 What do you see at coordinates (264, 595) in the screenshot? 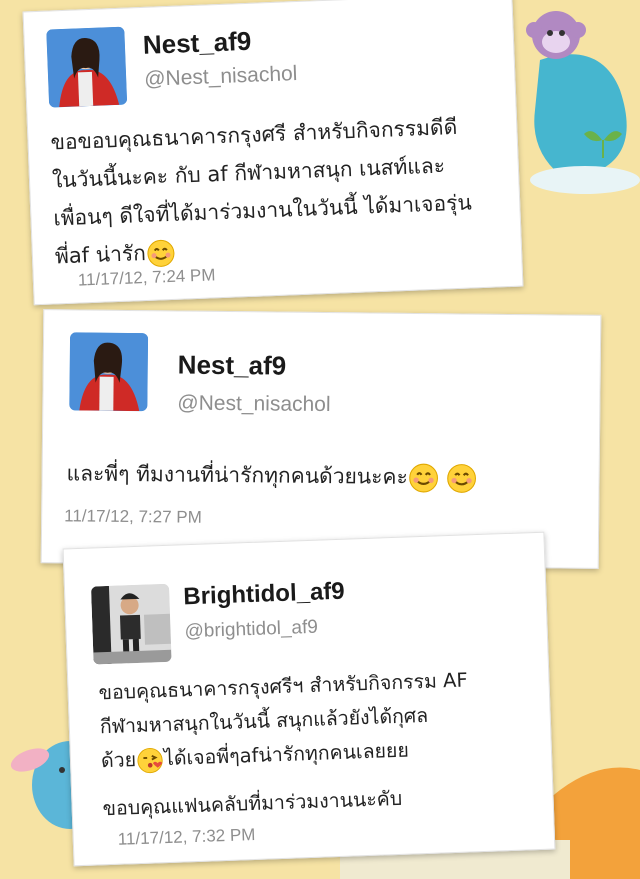
I see `display-name: Brightidol_af9` at bounding box center [264, 595].